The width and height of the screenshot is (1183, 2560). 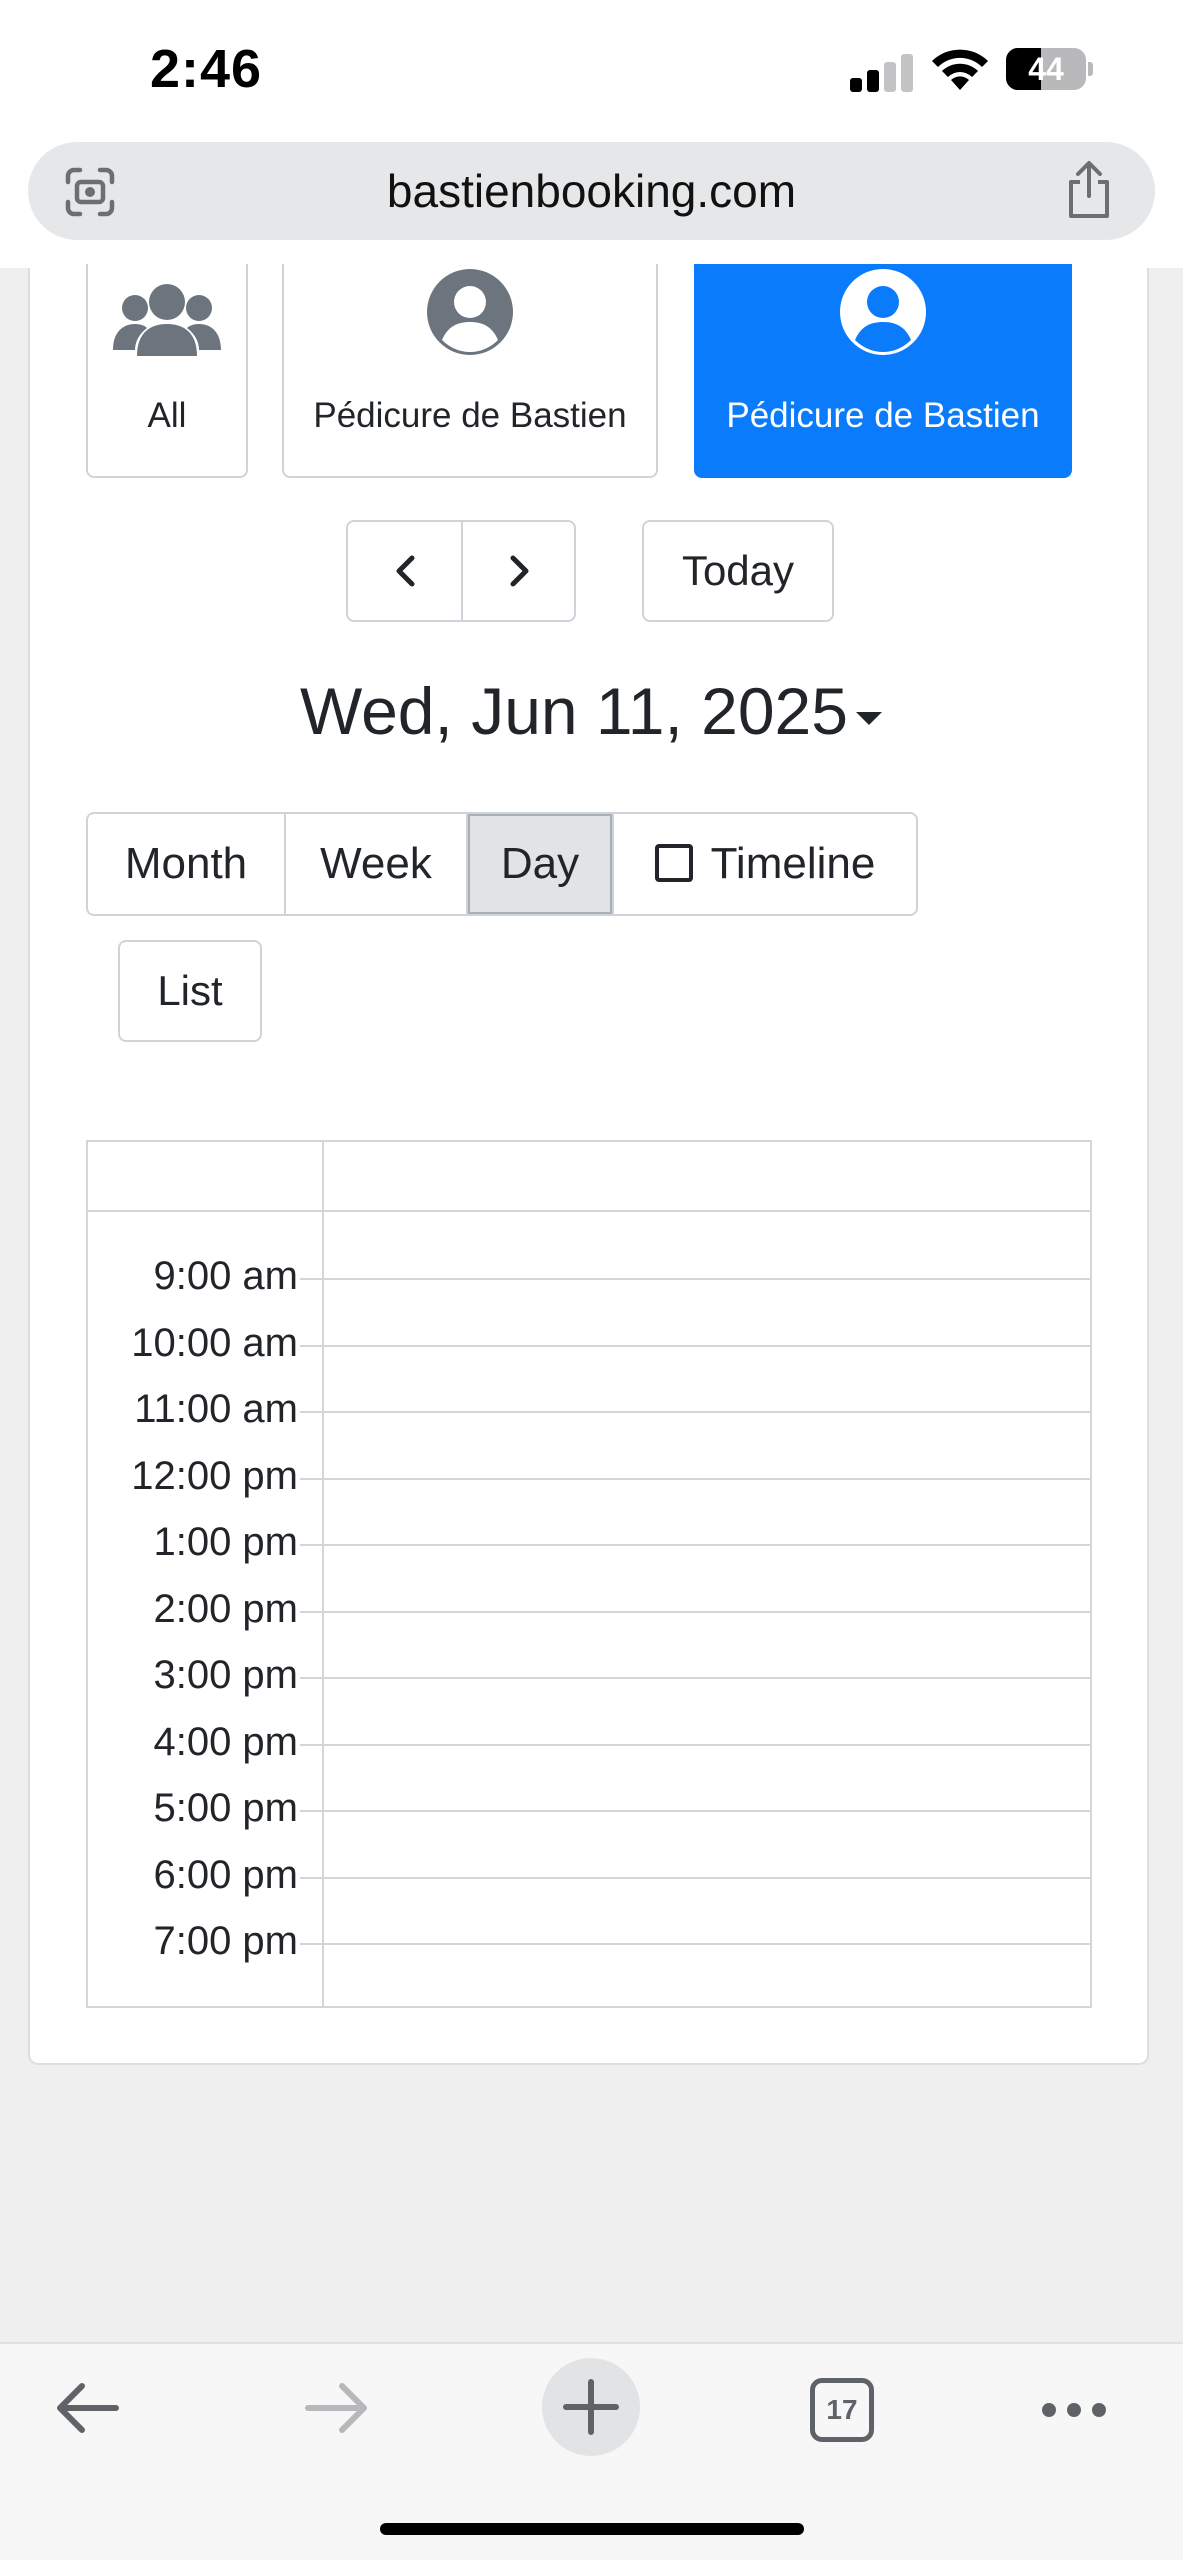 What do you see at coordinates (591, 70) in the screenshot?
I see `status-bar: 2:46 44` at bounding box center [591, 70].